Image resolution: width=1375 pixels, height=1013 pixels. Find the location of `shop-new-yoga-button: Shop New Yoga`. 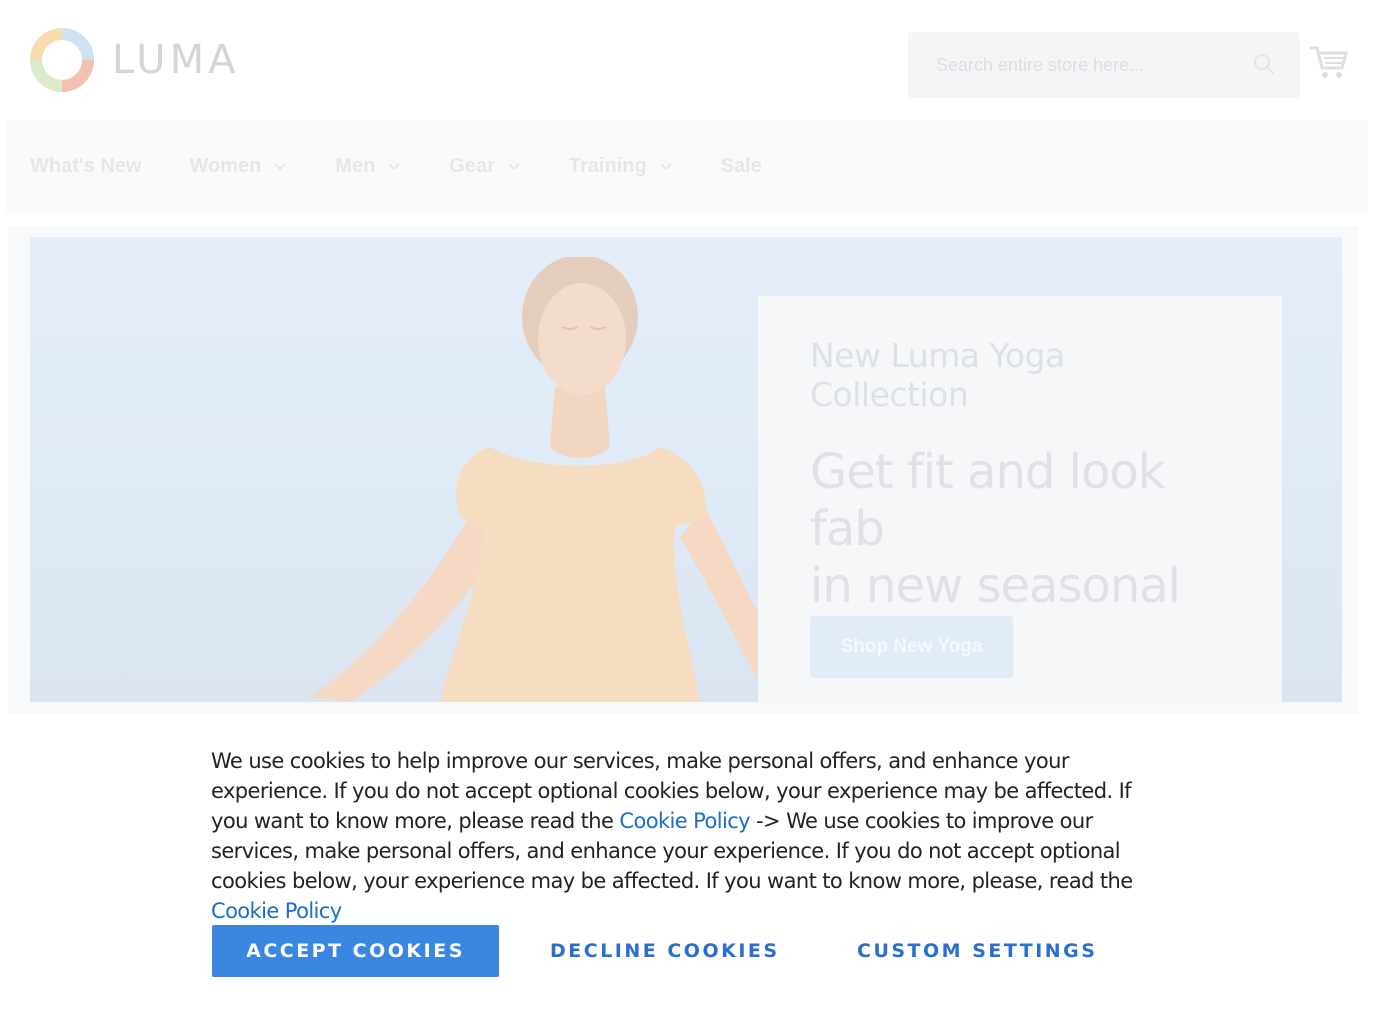

shop-new-yoga-button: Shop New Yoga is located at coordinates (911, 647).